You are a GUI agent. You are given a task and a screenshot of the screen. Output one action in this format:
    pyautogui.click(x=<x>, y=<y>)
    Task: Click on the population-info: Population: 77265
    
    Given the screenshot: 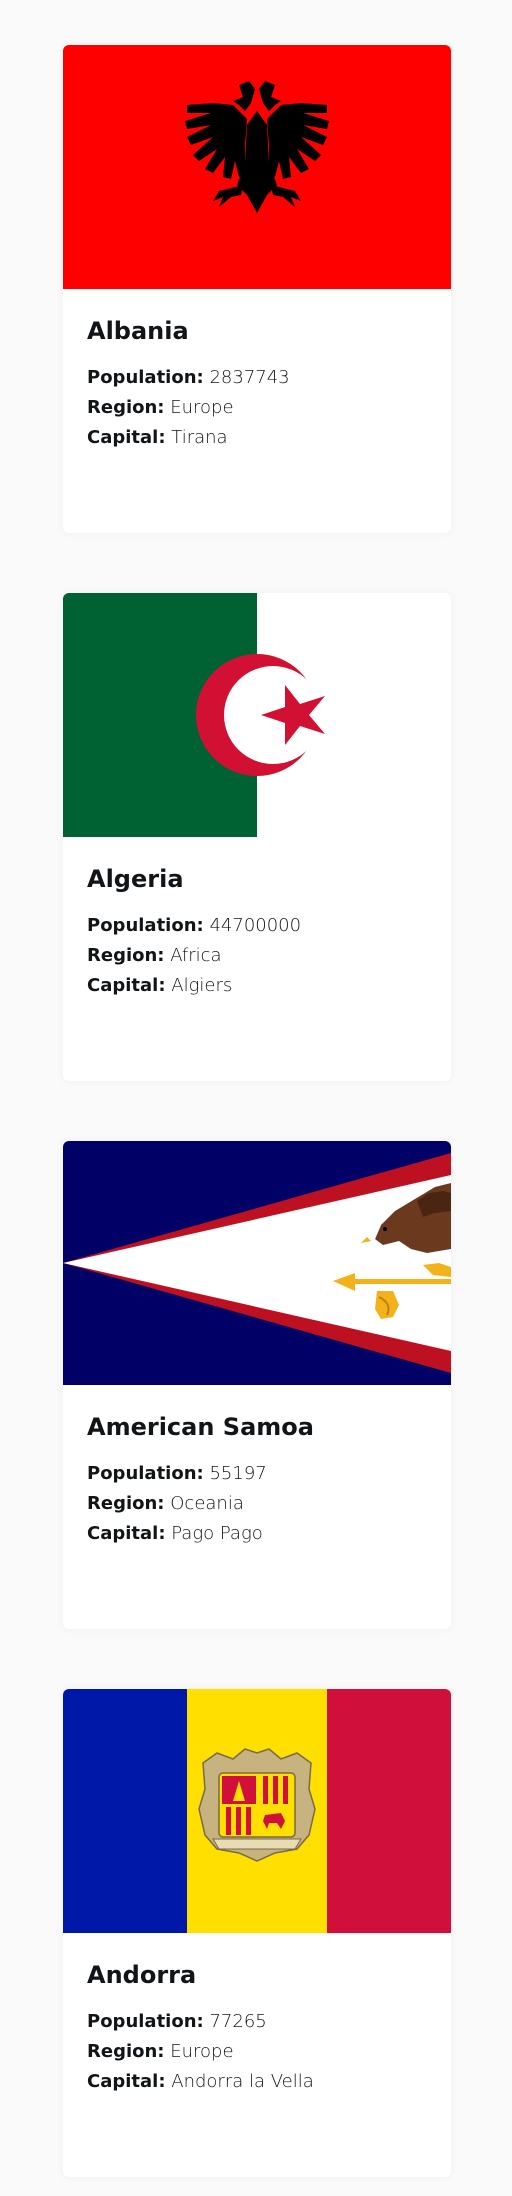 What is the action you would take?
    pyautogui.click(x=257, y=2022)
    